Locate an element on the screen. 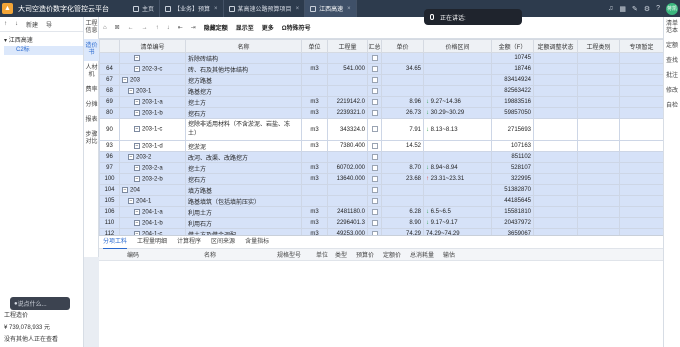 The image size is (680, 347). item-name: 利用土方 is located at coordinates (243, 212).